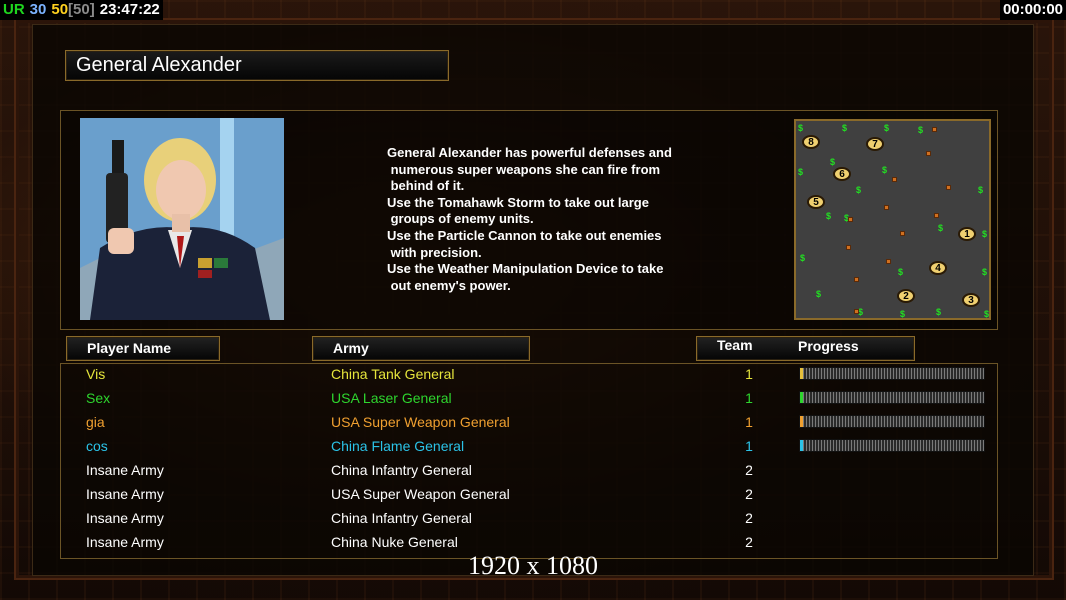 The height and width of the screenshot is (600, 1066). What do you see at coordinates (529, 448) in the screenshot?
I see `player-row: cos China Flame General 1` at bounding box center [529, 448].